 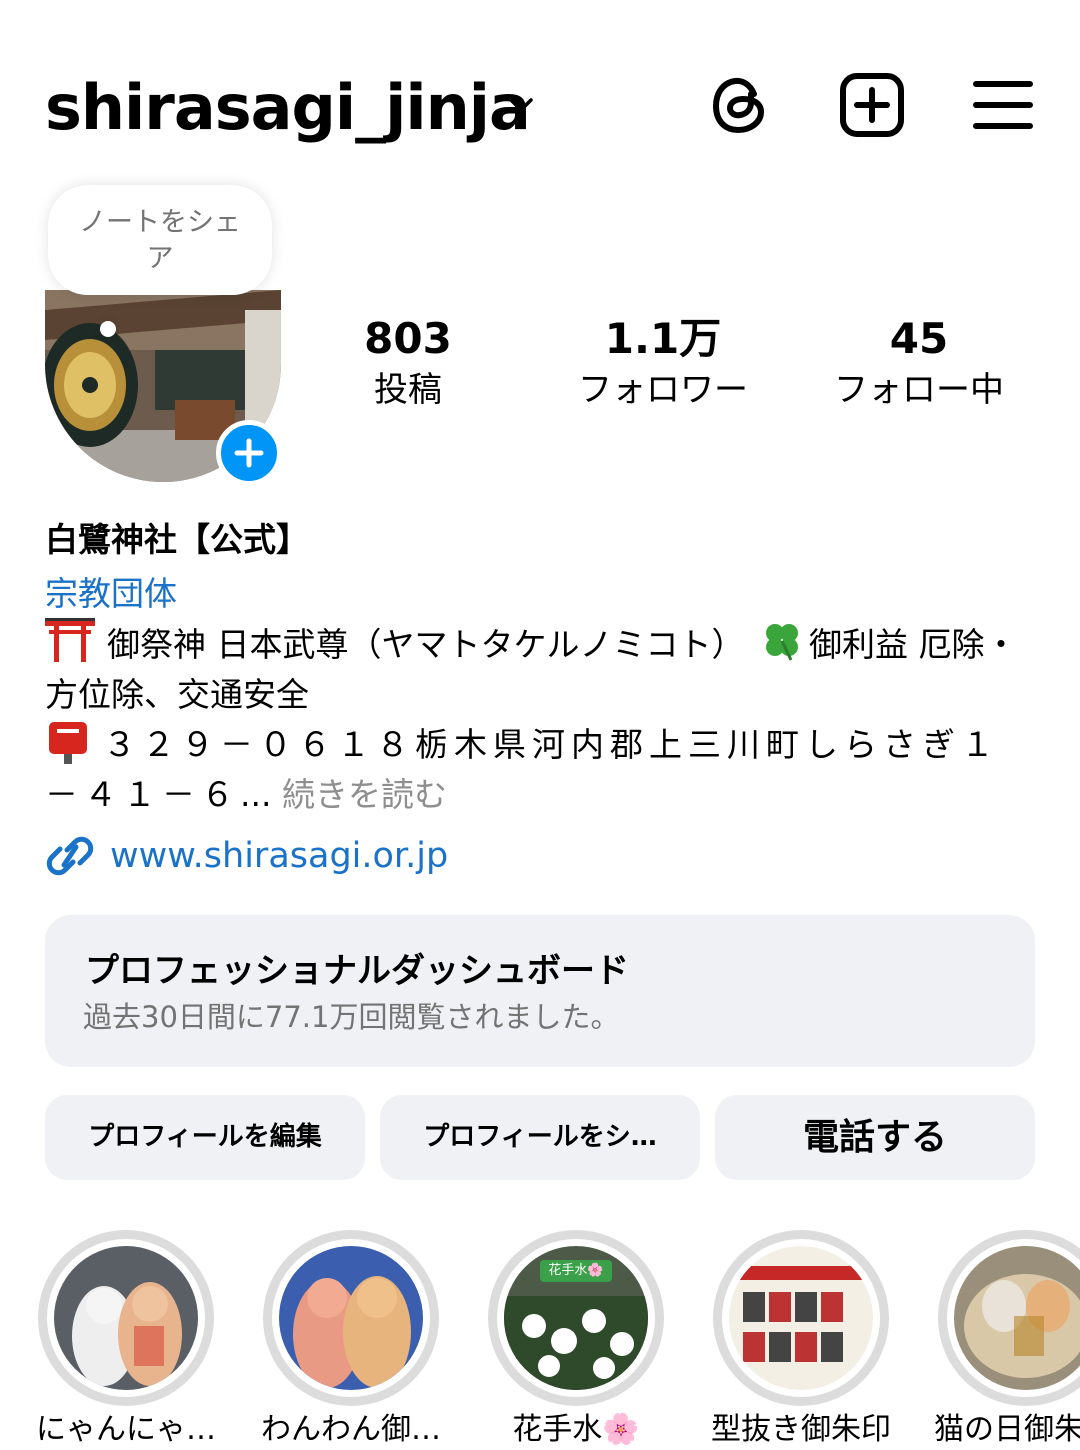 I want to click on note-bubble: ノートをシェア, so click(x=160, y=240).